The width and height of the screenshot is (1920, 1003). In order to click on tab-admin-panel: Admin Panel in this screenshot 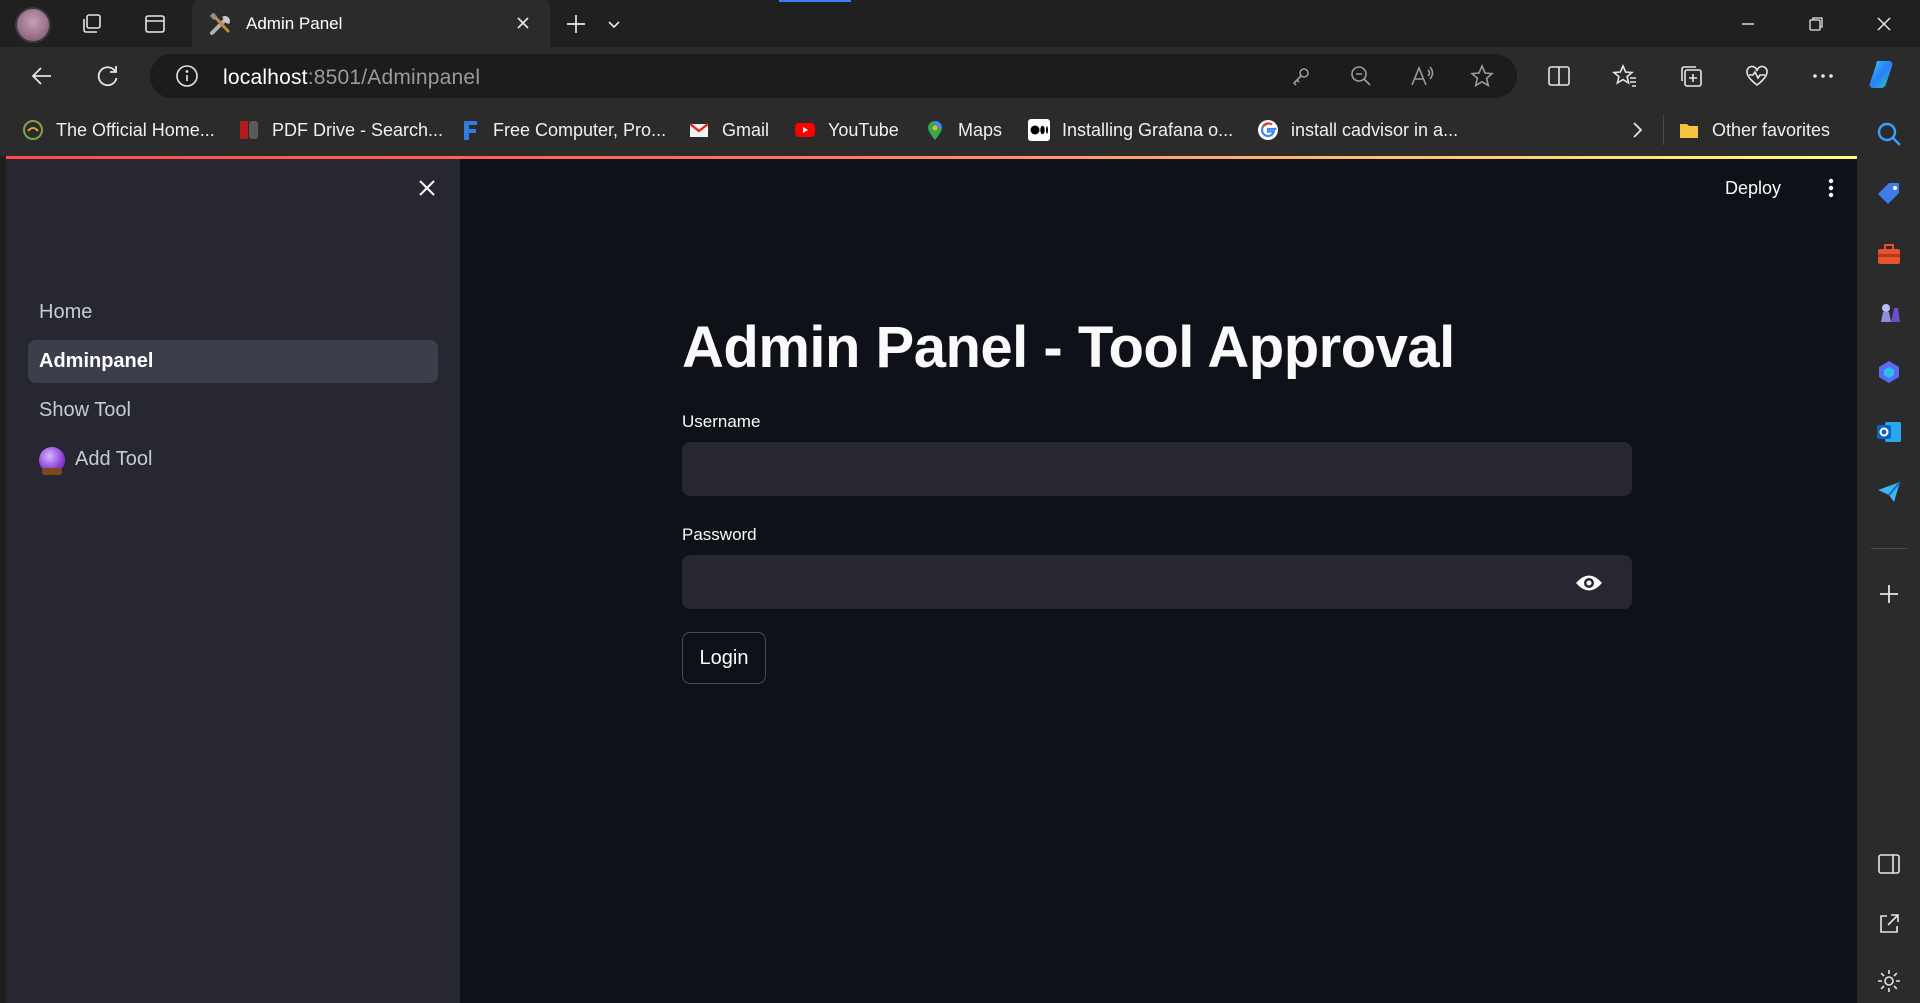, I will do `click(371, 23)`.